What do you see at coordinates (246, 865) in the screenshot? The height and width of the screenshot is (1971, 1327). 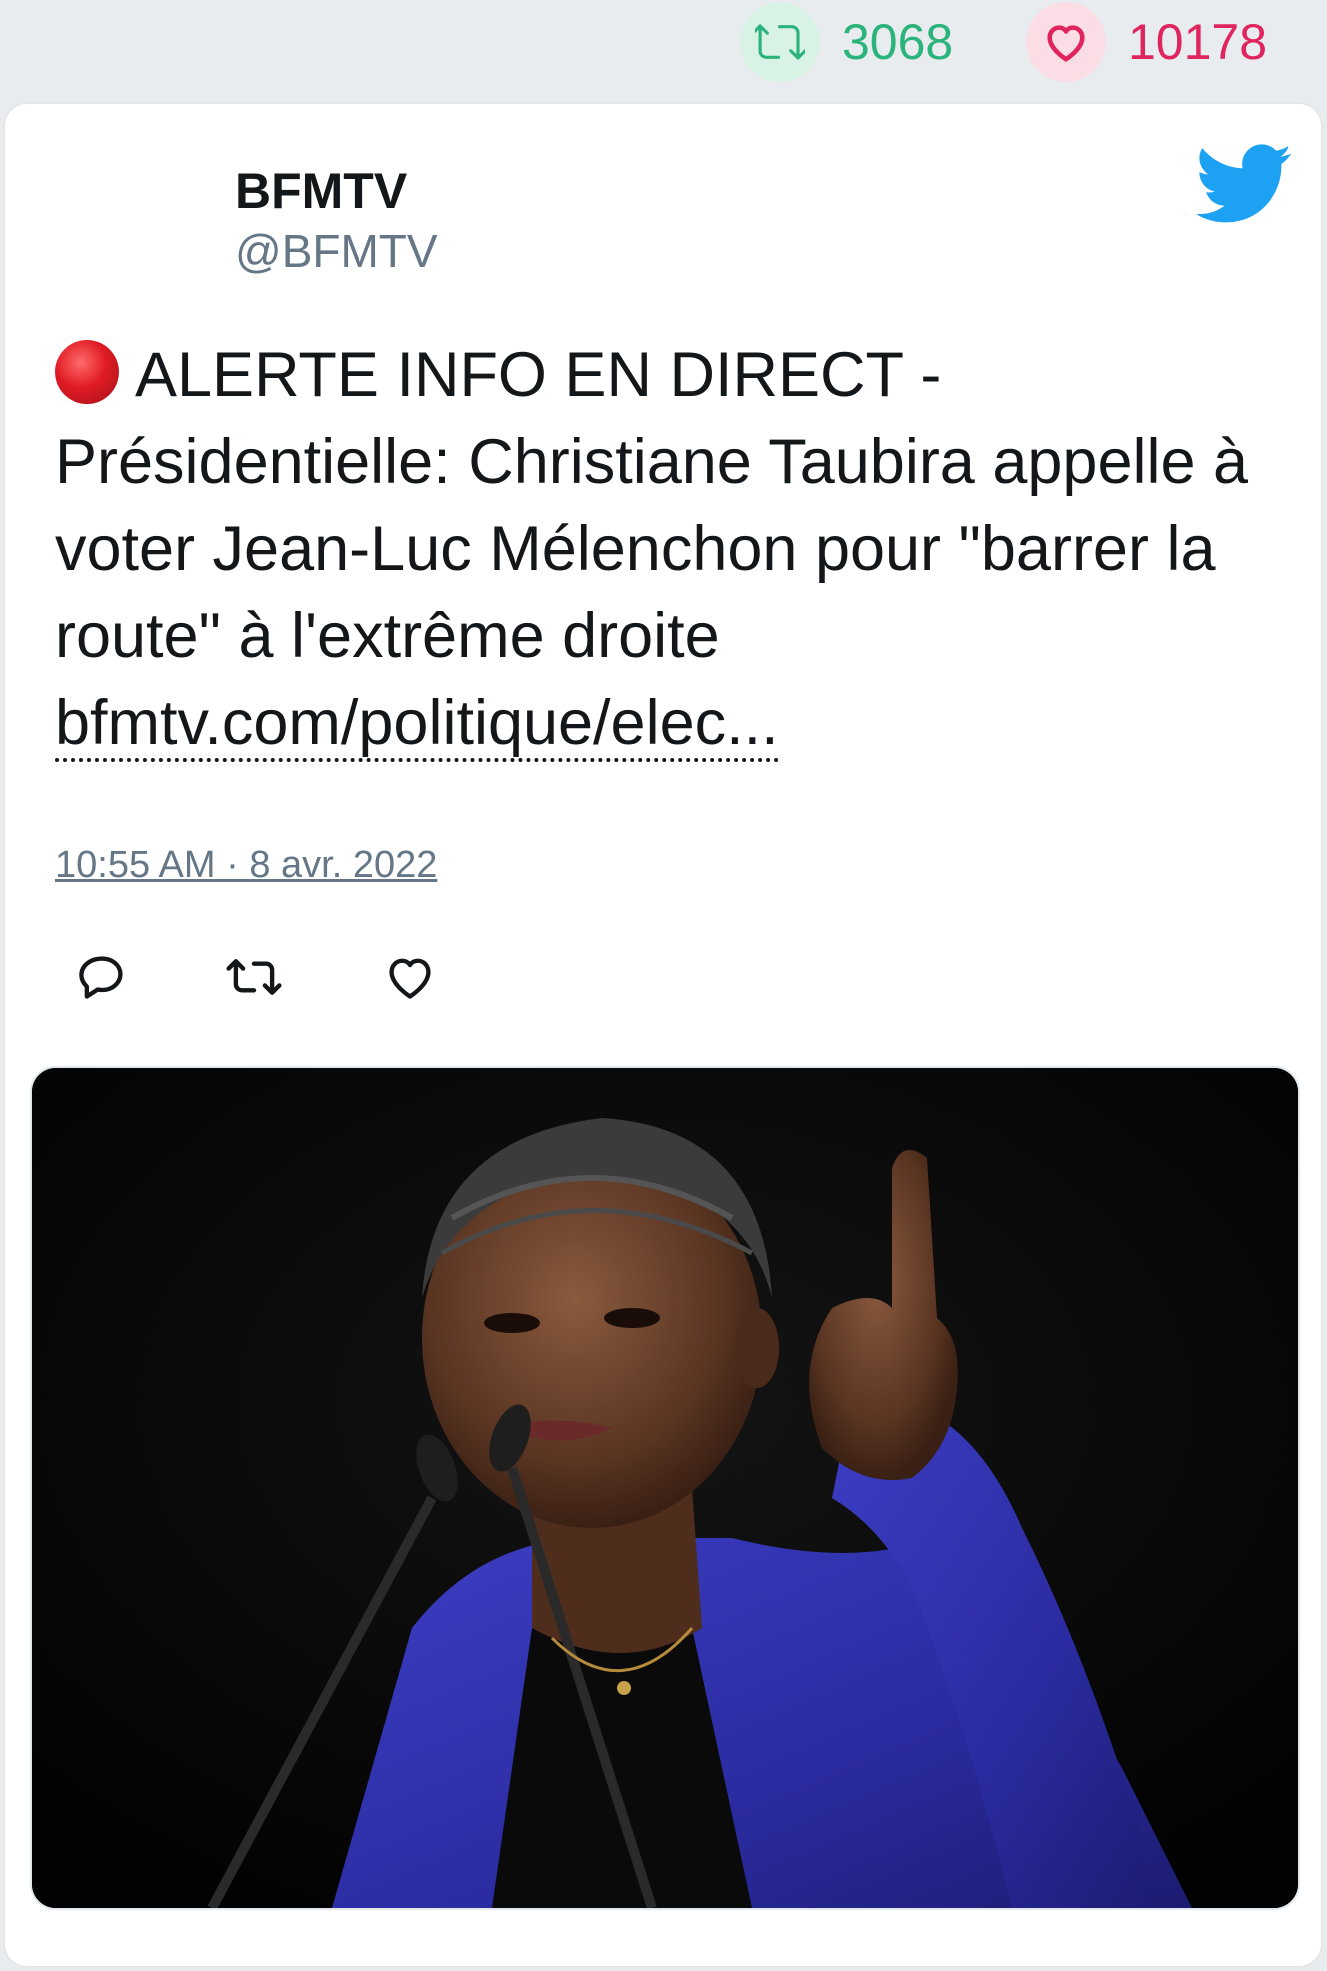 I see `tweet-timestamp: 10:55 AM · 8 avr. 2022` at bounding box center [246, 865].